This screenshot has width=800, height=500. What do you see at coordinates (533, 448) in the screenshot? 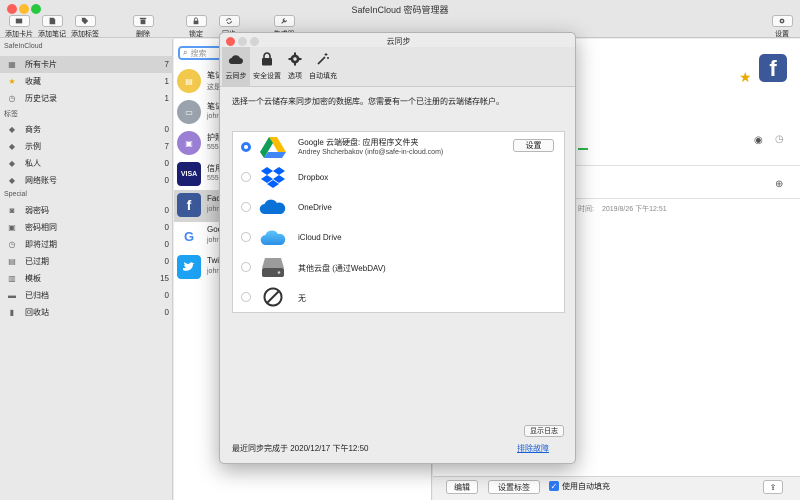
I see `troubleshoot-link: 排除故障` at bounding box center [533, 448].